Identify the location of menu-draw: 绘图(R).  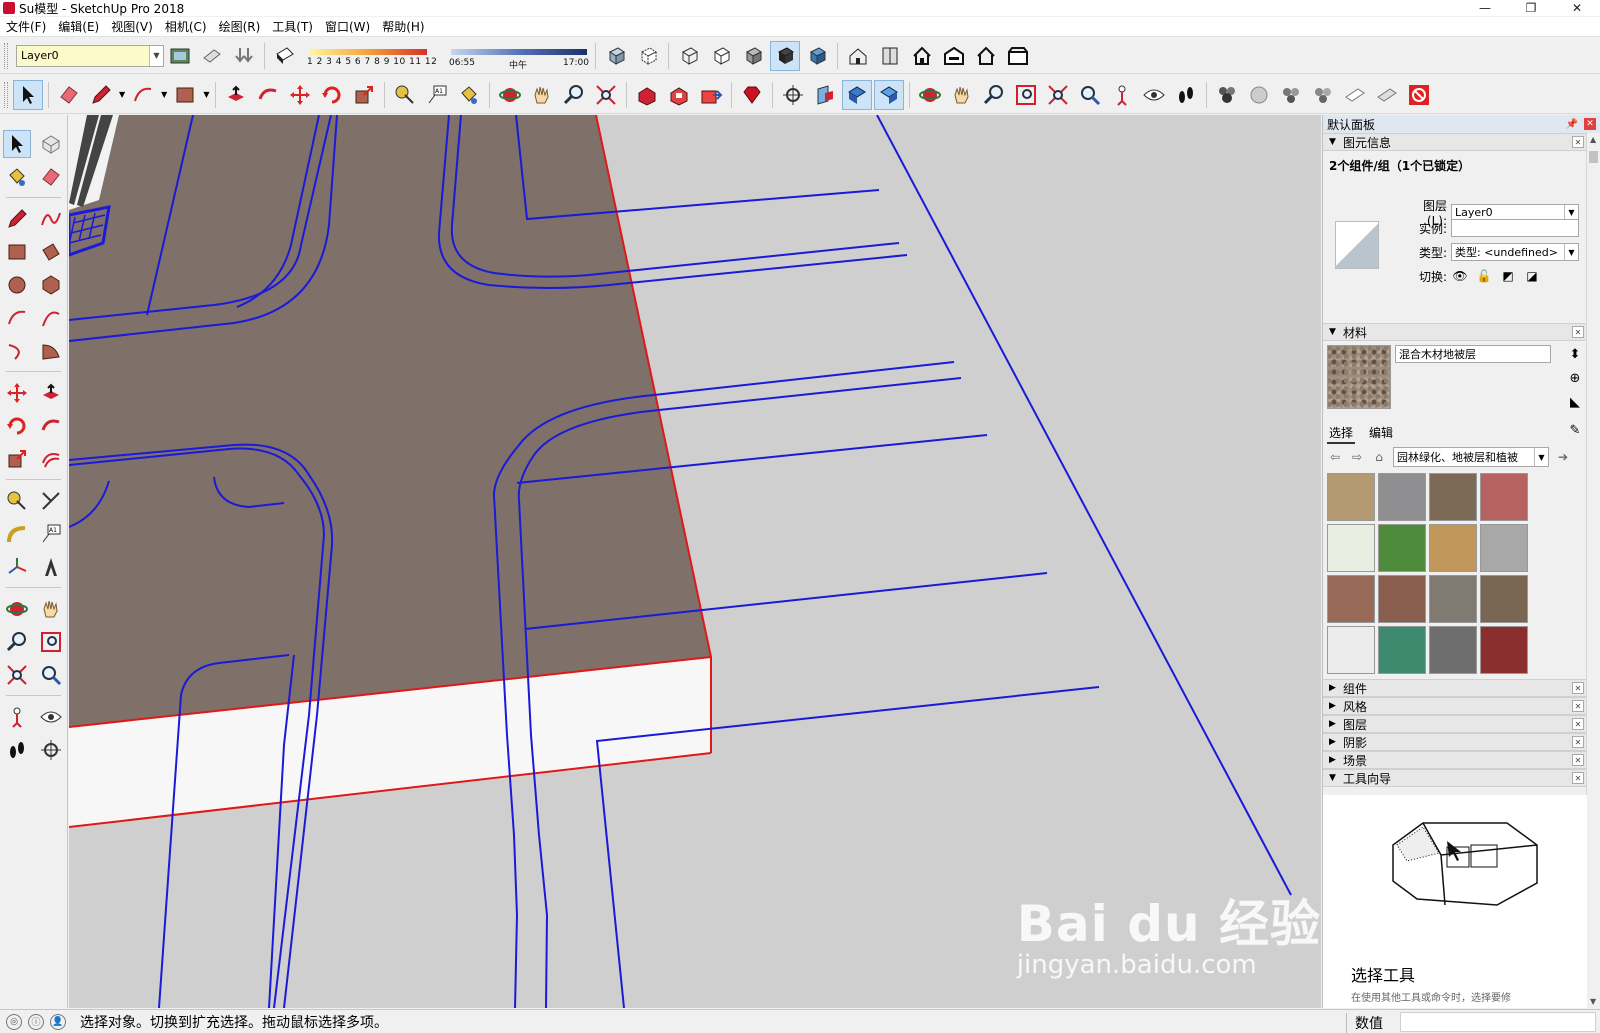
(240, 26).